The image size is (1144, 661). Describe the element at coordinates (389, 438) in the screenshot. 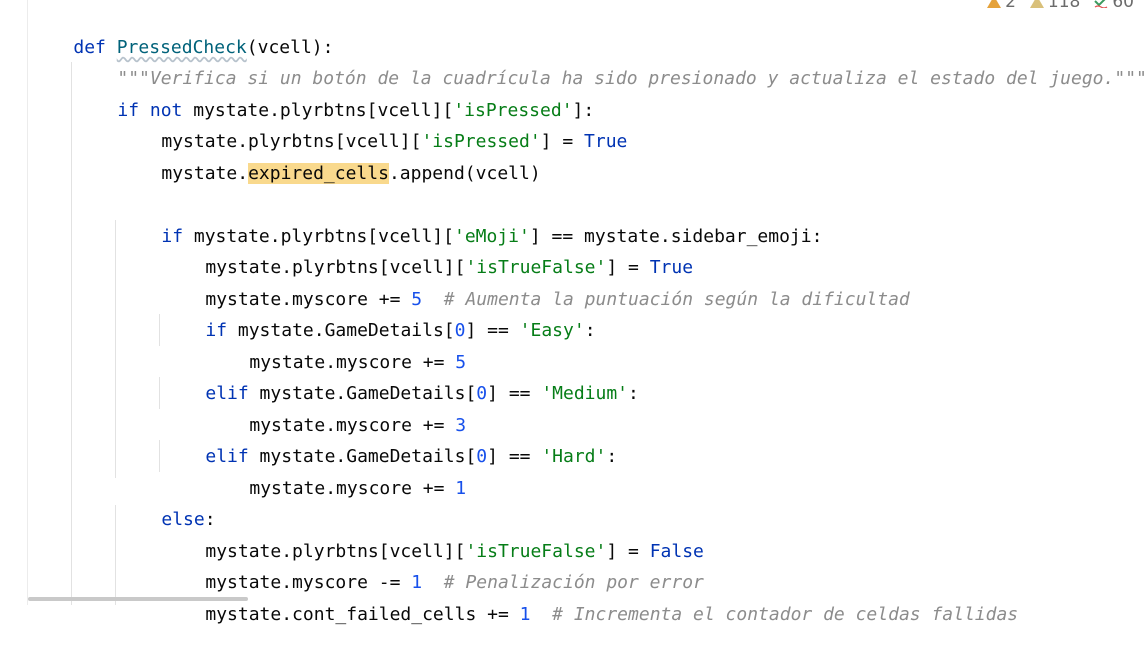

I see `code-line: elif mystate.GameDetails[0] == 'Hard':` at that location.